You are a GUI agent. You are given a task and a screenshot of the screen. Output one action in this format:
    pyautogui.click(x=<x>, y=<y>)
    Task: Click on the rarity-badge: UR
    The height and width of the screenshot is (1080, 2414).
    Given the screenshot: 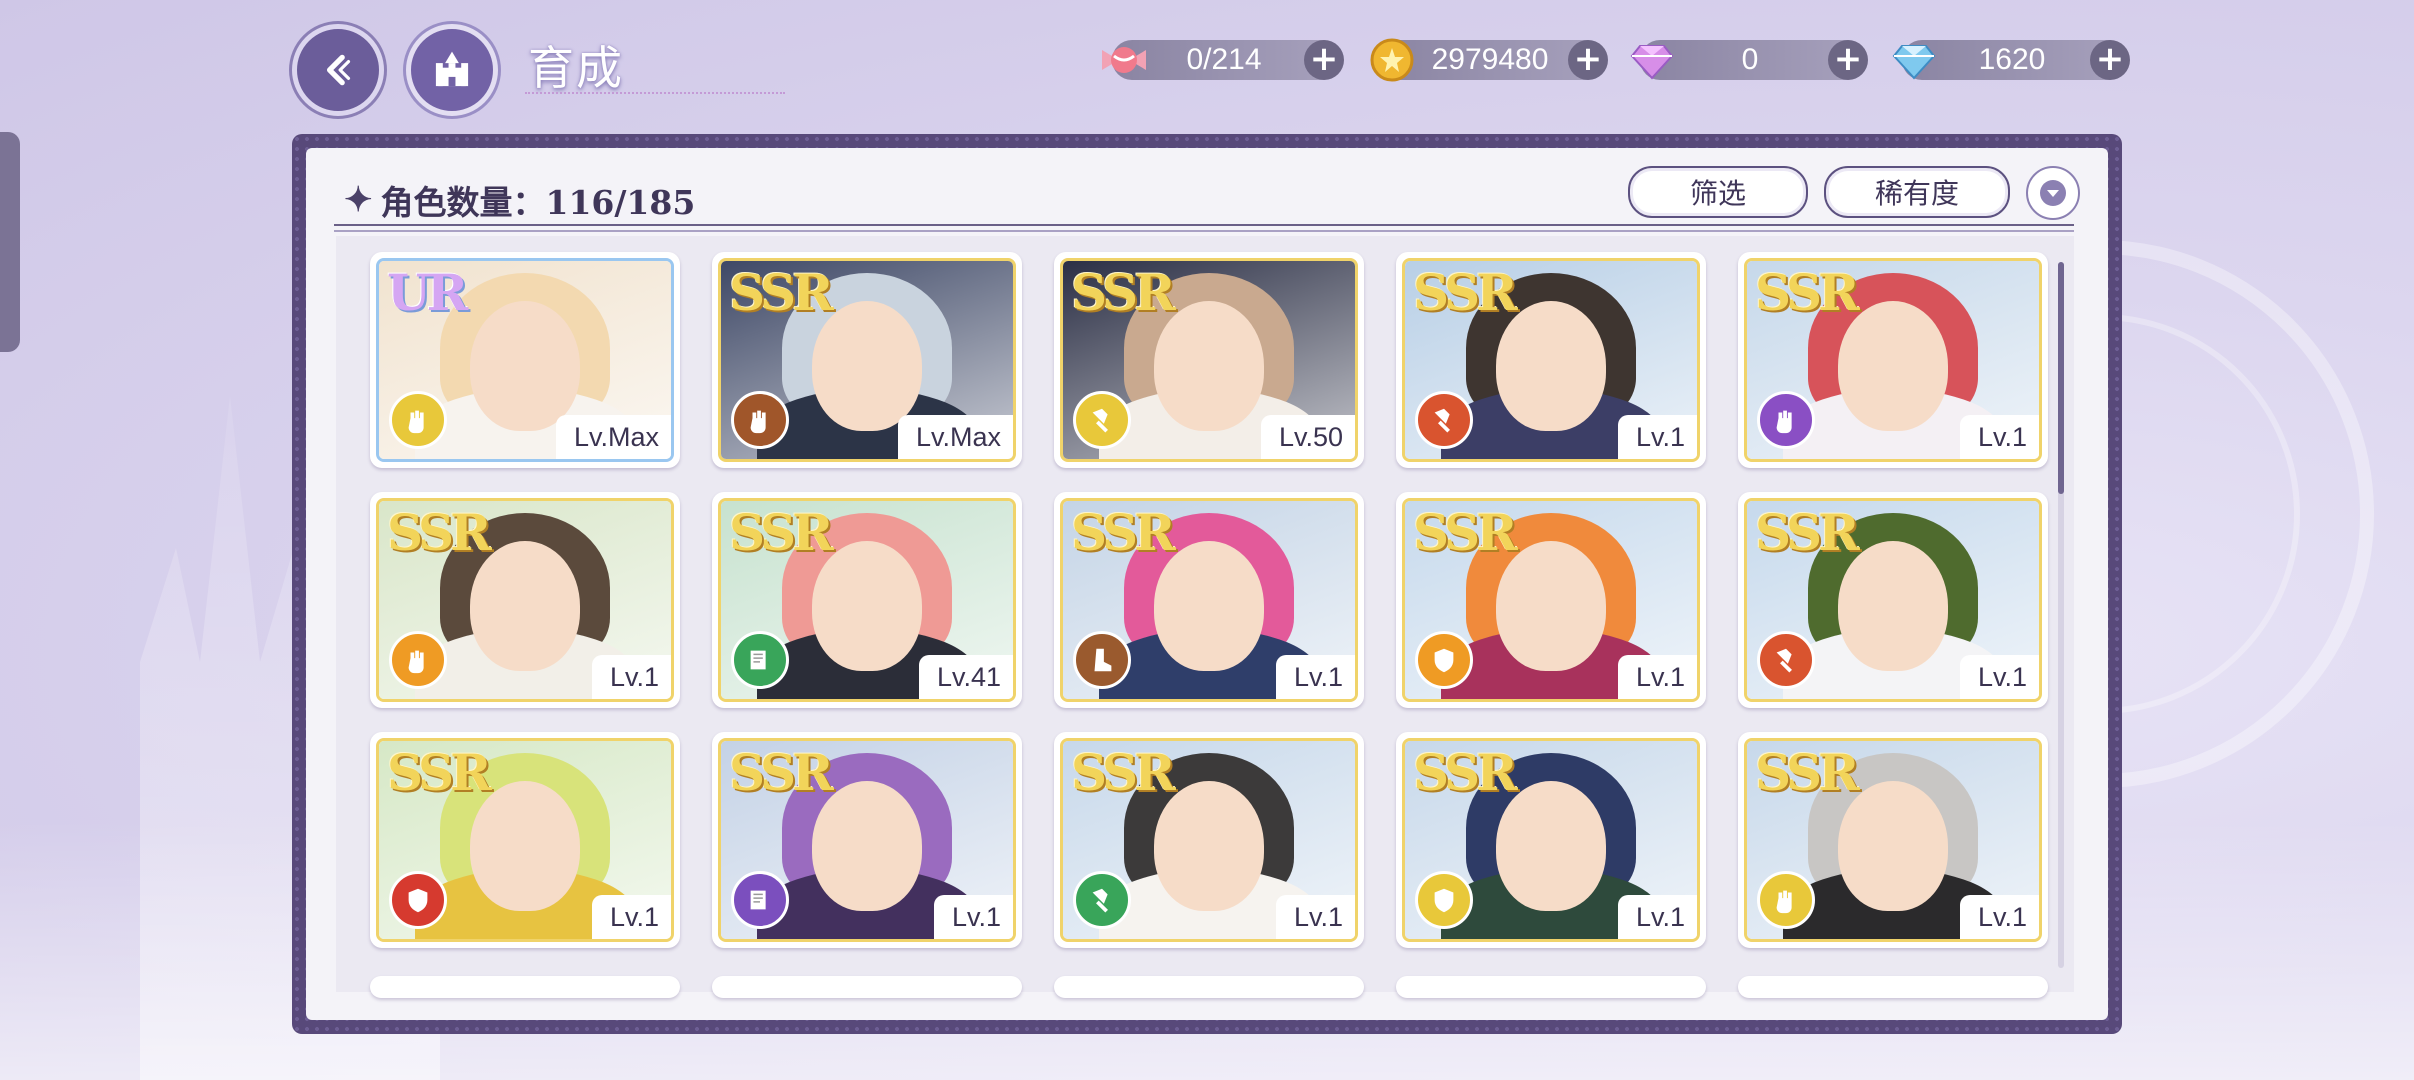 What is the action you would take?
    pyautogui.click(x=427, y=292)
    